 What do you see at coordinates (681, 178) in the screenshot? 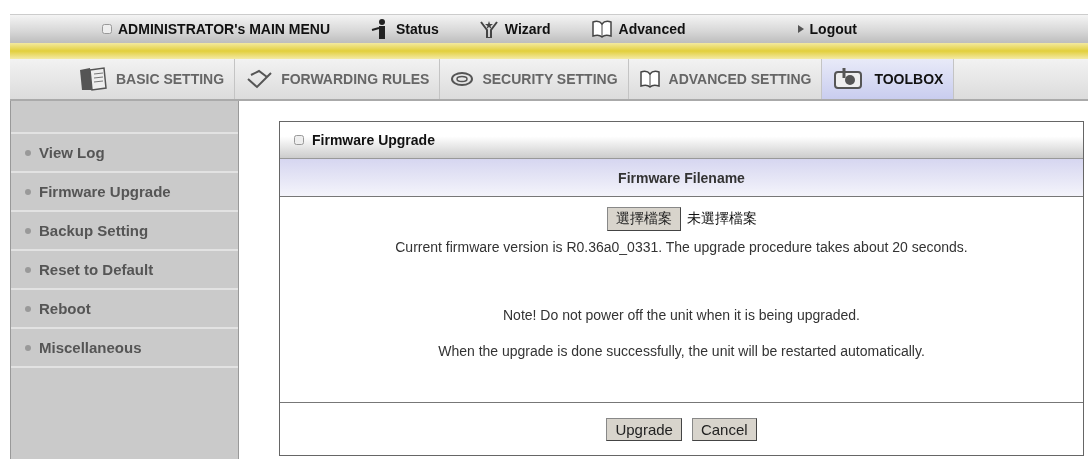
I see `section-header: Firmware Filename` at bounding box center [681, 178].